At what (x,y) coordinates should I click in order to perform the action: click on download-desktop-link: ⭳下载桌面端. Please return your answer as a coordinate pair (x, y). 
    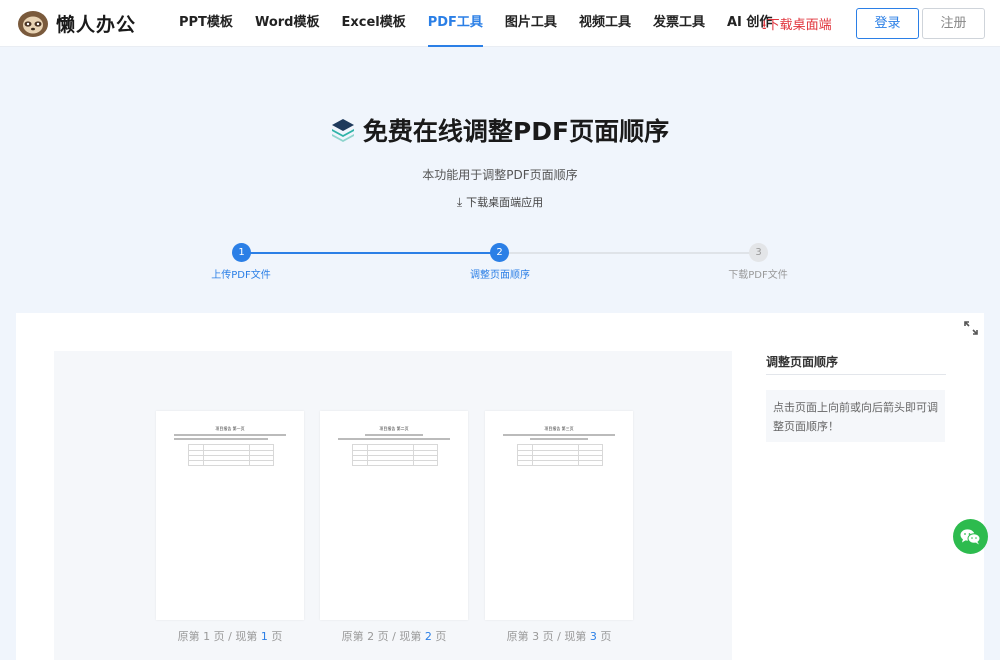
    Looking at the image, I should click on (797, 26).